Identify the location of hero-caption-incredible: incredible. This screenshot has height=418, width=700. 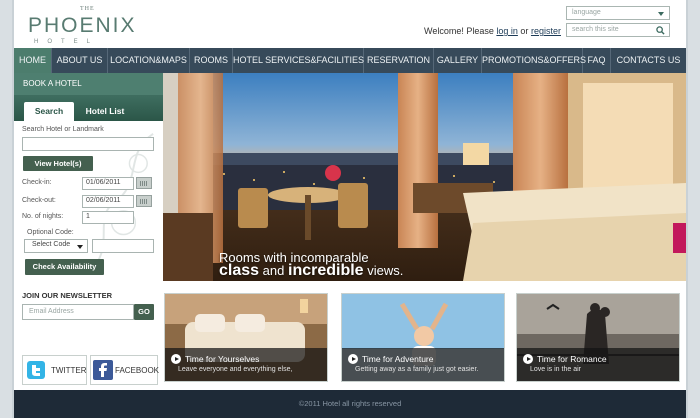
(326, 270).